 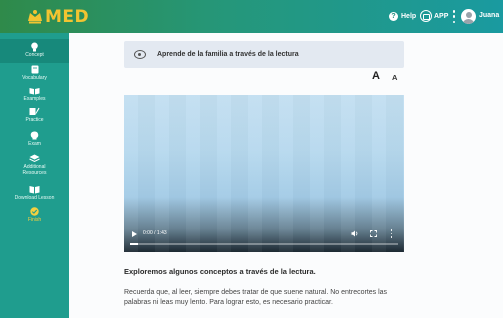 What do you see at coordinates (454, 16) in the screenshot?
I see `more-menu-icon` at bounding box center [454, 16].